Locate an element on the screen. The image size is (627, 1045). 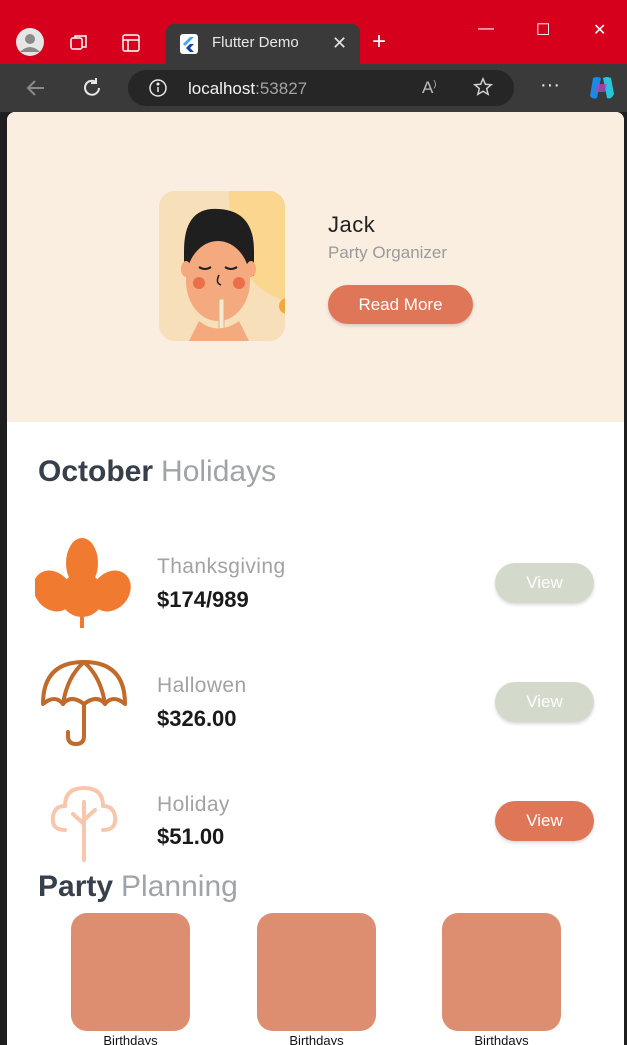
site-info-icon is located at coordinates (158, 90).